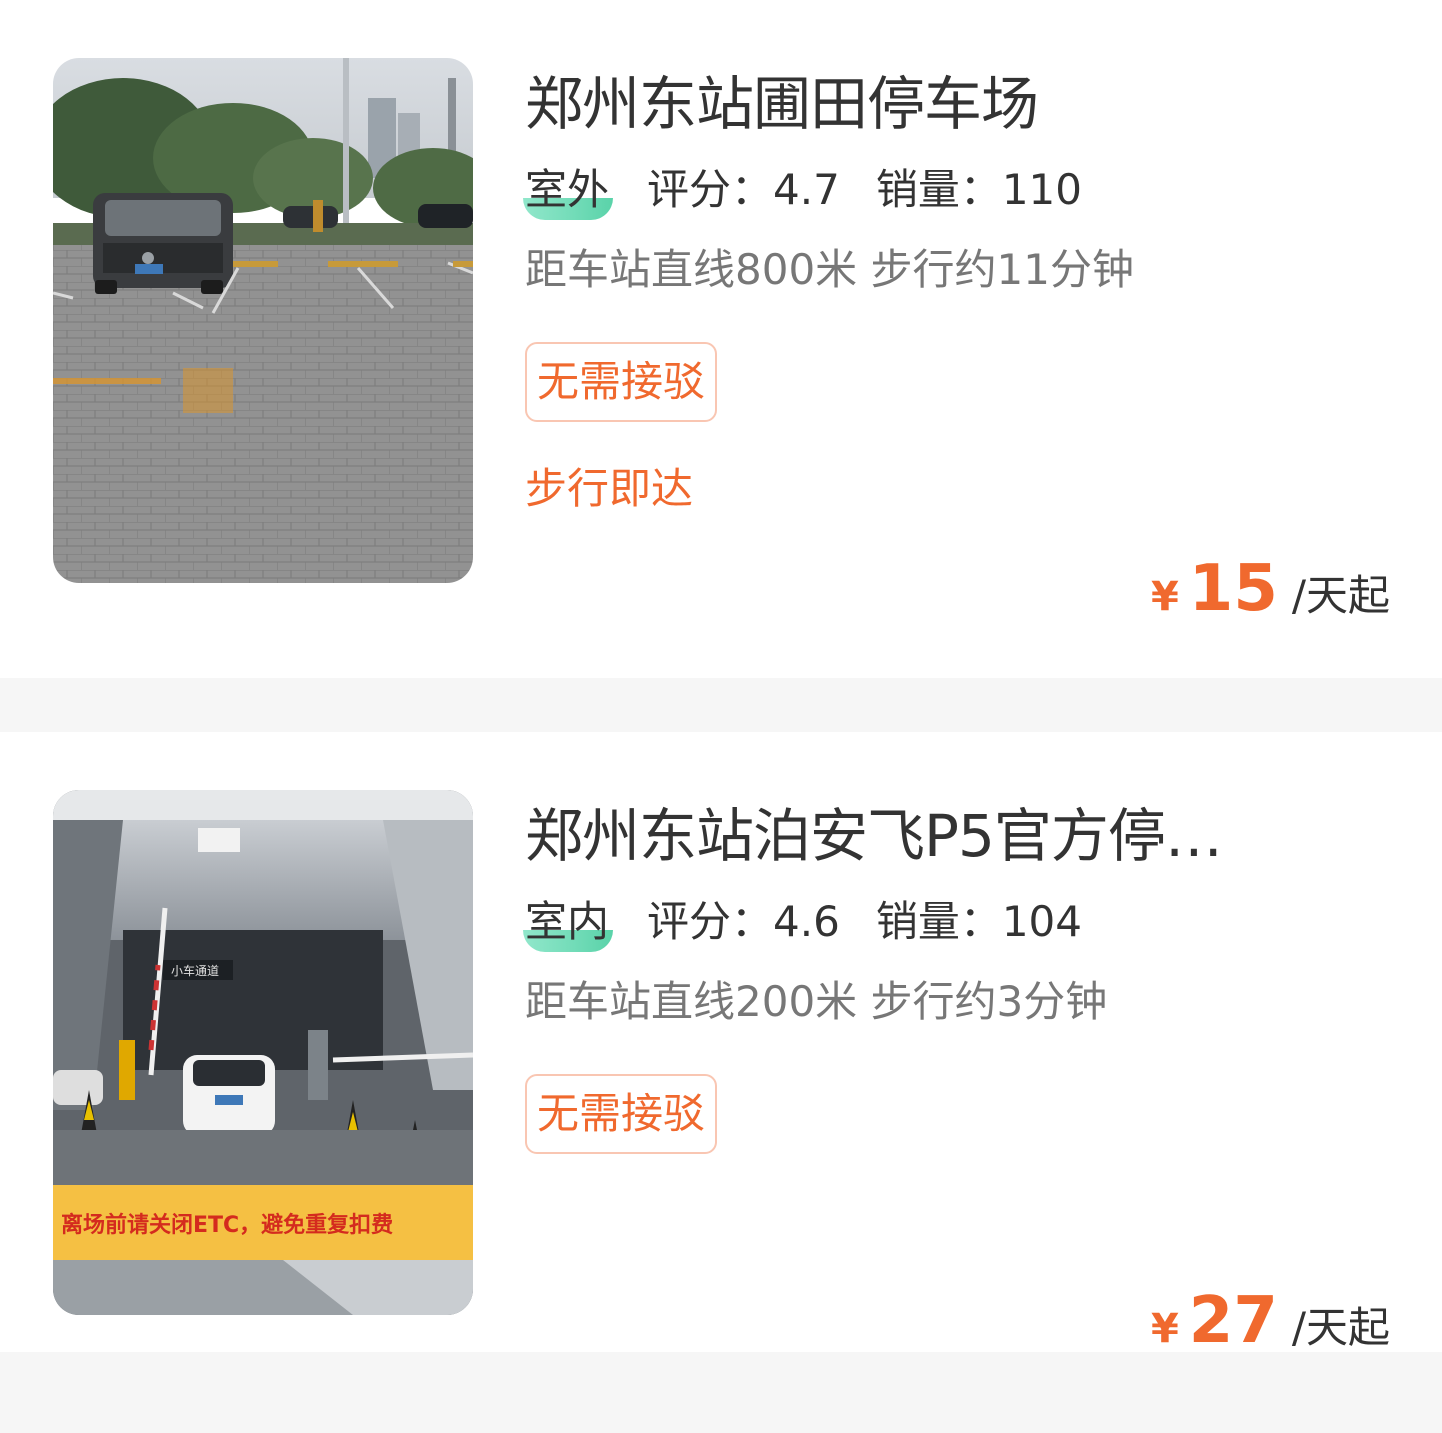  Describe the element at coordinates (829, 269) in the screenshot. I see `distance-info: 距车站直线800米 步行约11分钟` at that location.